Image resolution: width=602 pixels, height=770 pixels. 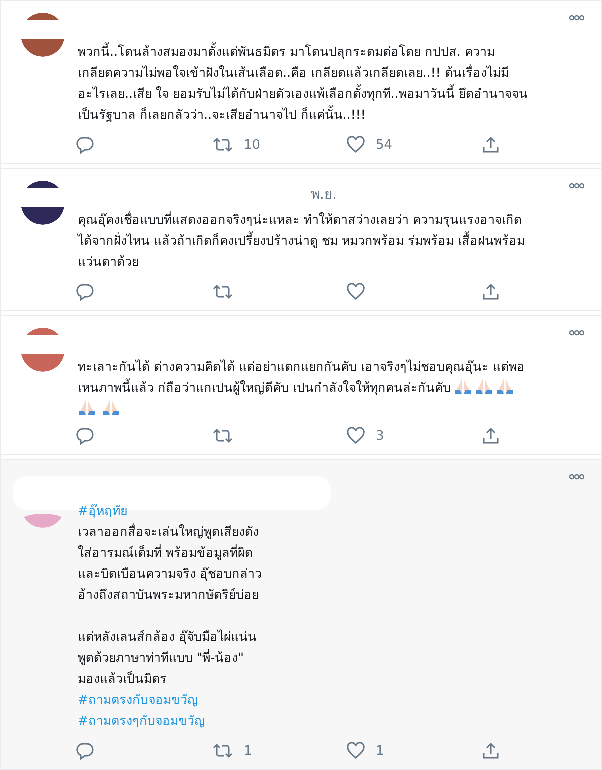 I want to click on tweet-text: แว่นตาด้วย, so click(x=108, y=262).